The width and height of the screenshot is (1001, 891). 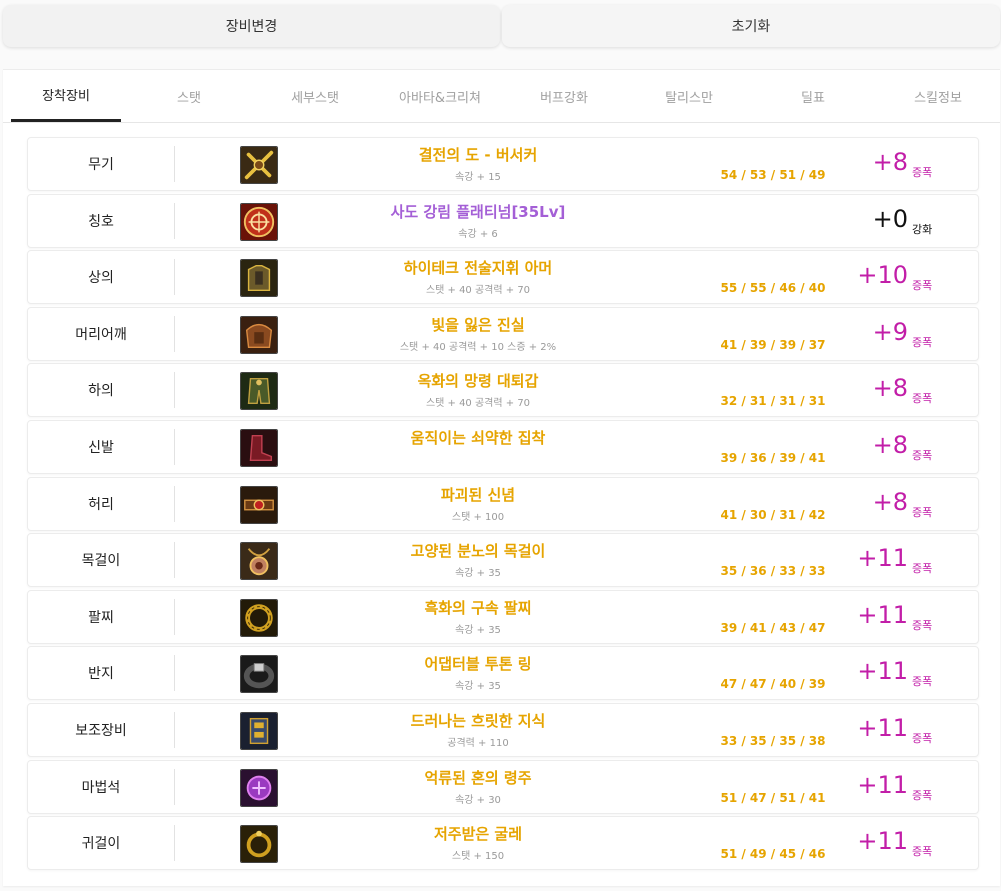 I want to click on item-name: 저주받은 굴레, so click(x=478, y=834).